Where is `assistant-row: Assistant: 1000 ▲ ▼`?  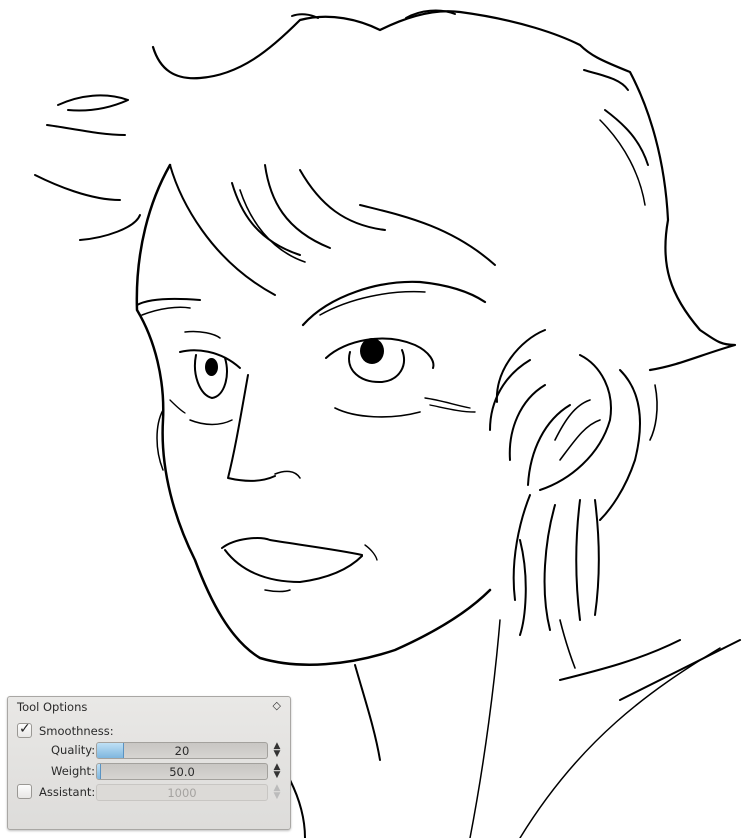
assistant-row: Assistant: 1000 ▲ ▼ is located at coordinates (153, 793).